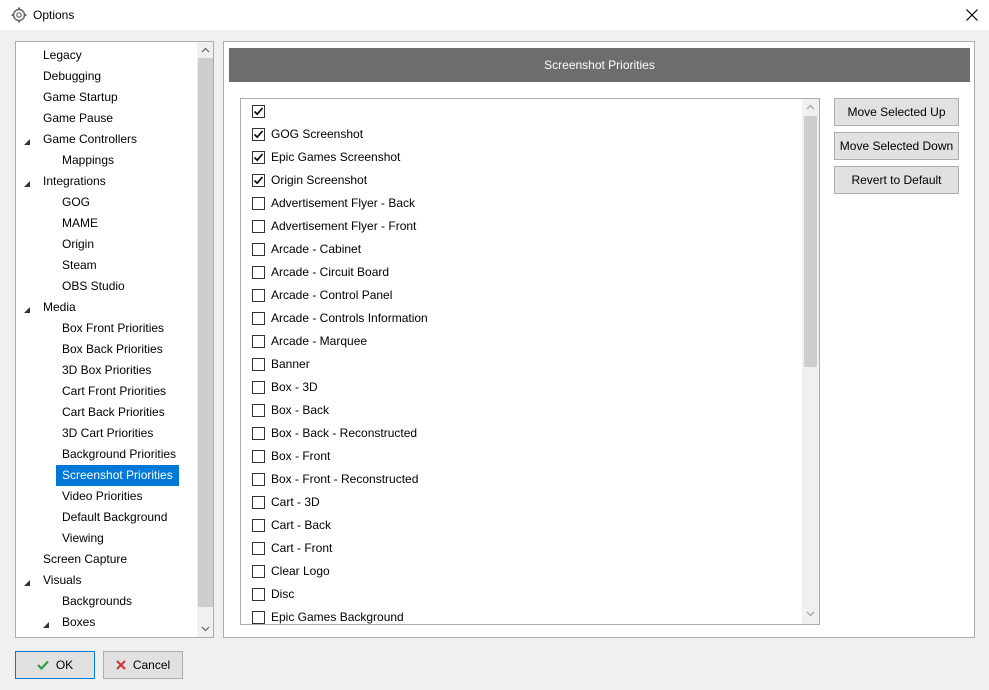  Describe the element at coordinates (143, 665) in the screenshot. I see `cancel-button: Cancel` at that location.